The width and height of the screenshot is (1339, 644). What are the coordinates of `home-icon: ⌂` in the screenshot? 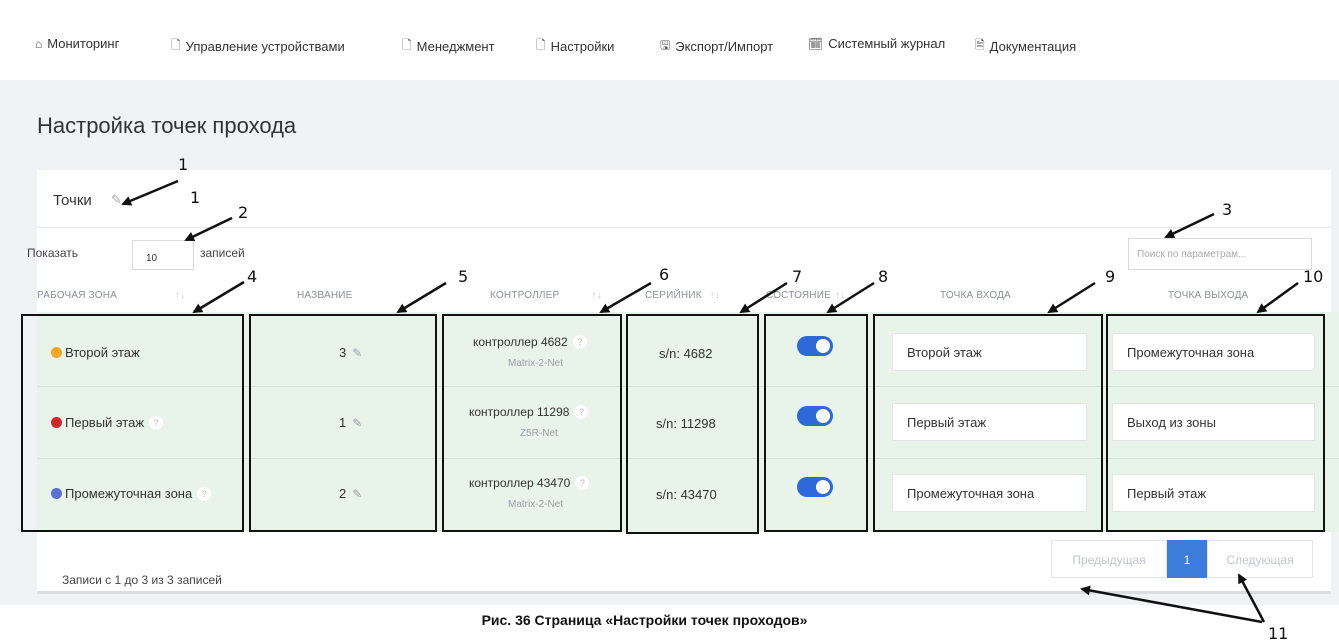 It's located at (39, 43).